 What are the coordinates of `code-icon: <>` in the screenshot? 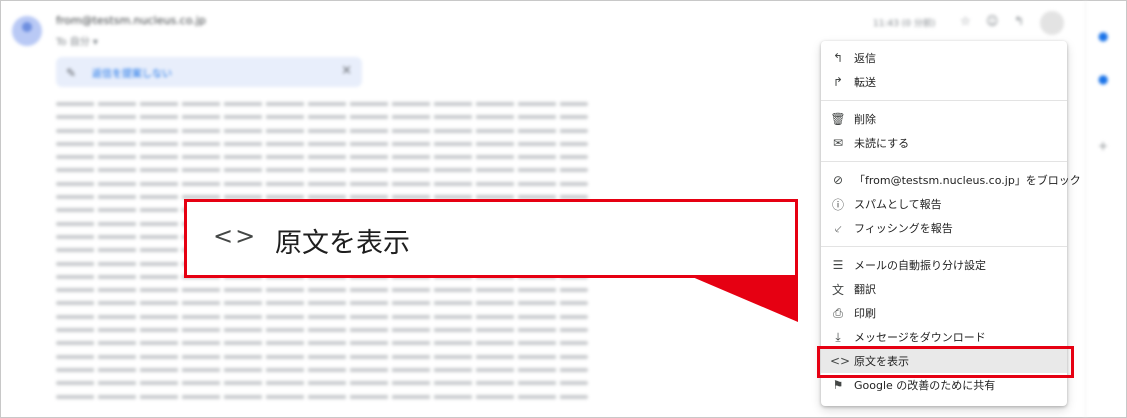 It's located at (235, 236).